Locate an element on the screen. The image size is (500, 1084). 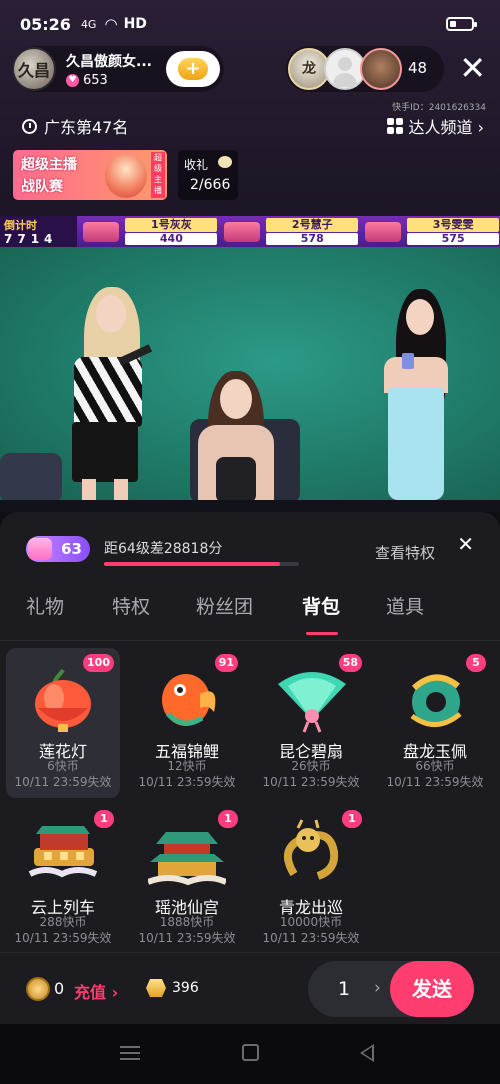
close-panel-icon: ✕ is located at coordinates (465, 544).